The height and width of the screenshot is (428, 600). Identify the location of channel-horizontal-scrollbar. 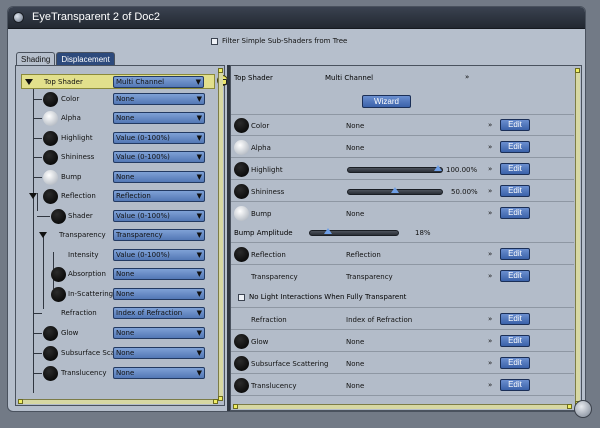
(402, 406).